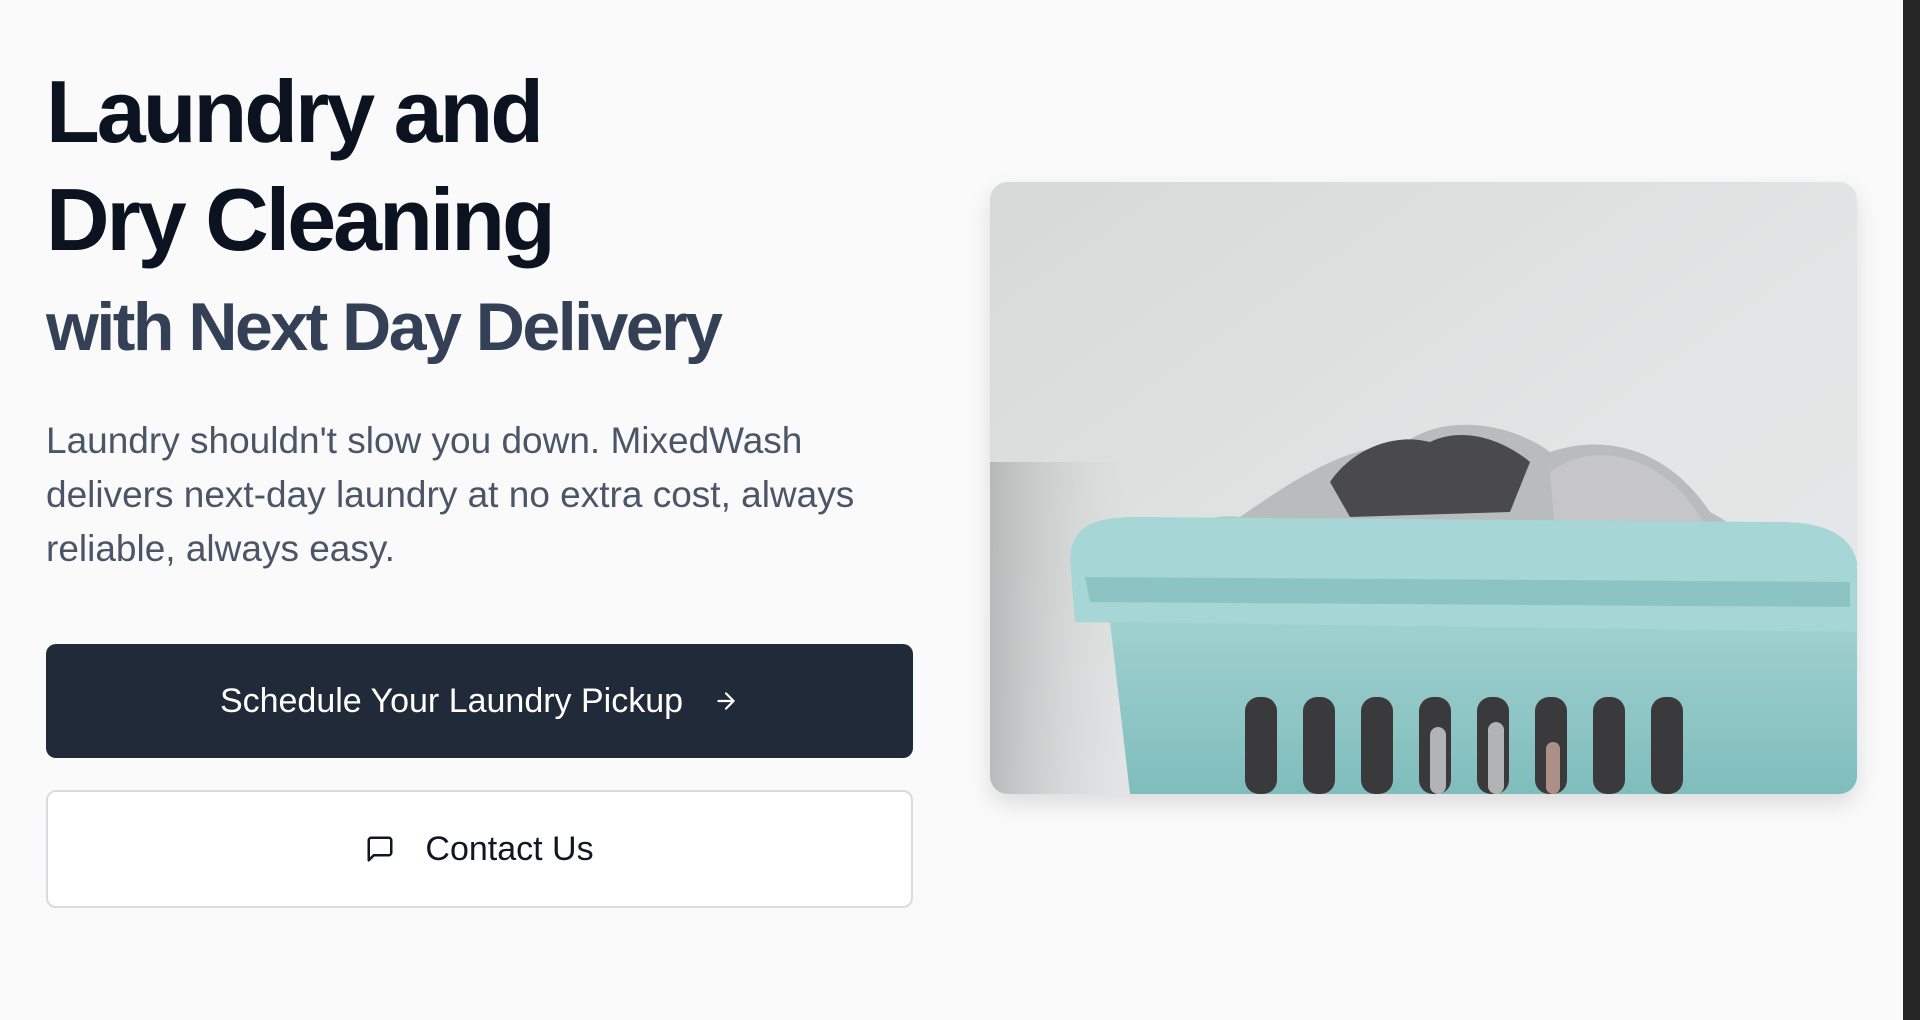 The height and width of the screenshot is (1020, 1920). What do you see at coordinates (509, 848) in the screenshot?
I see `contact-us-label: Contact Us` at bounding box center [509, 848].